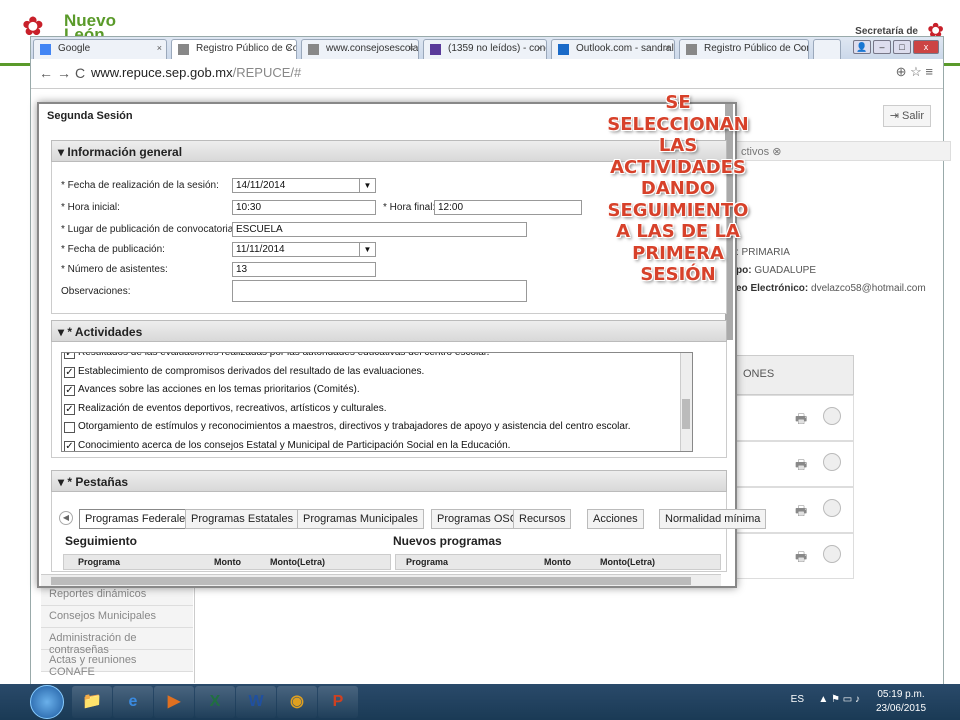  I want to click on maximize-icon: □, so click(902, 47).